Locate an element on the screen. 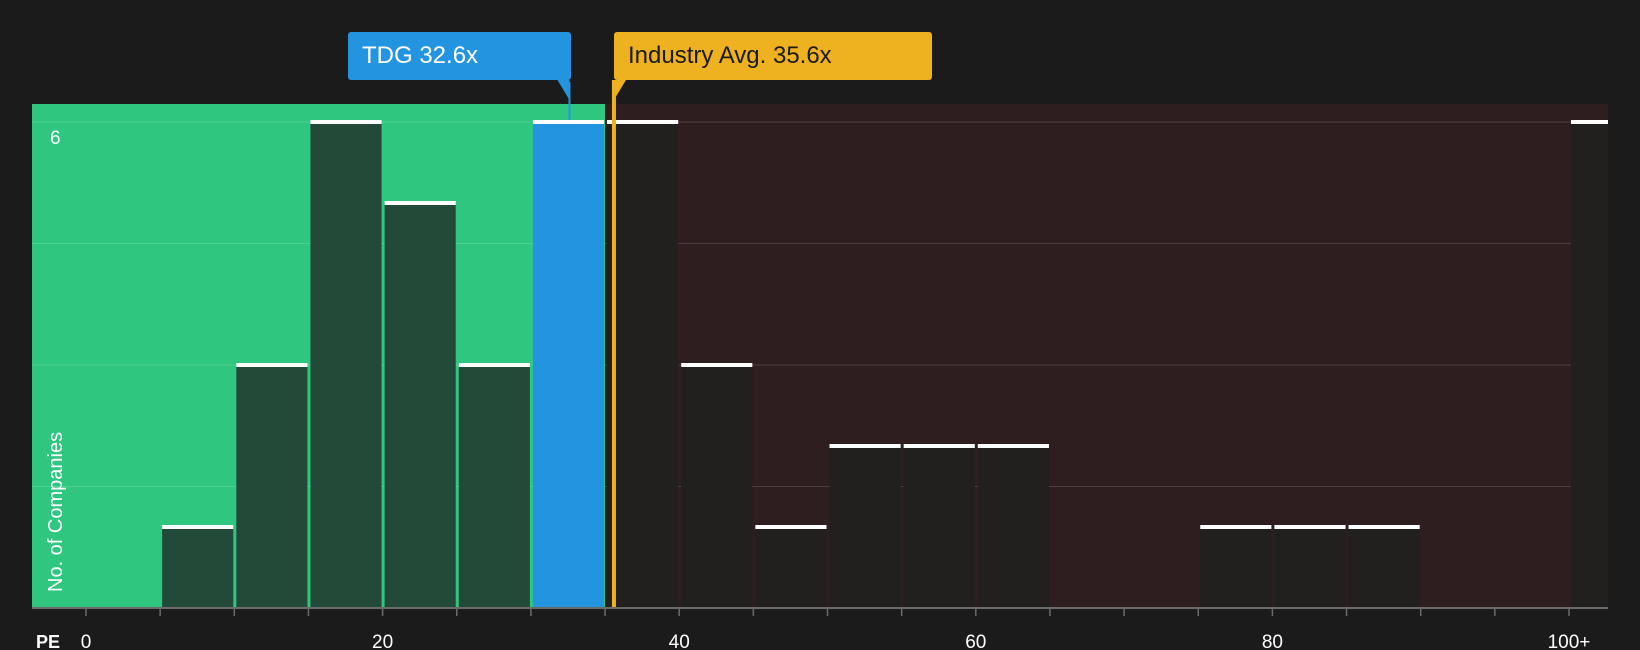  industry-average-line is located at coordinates (613, 344).